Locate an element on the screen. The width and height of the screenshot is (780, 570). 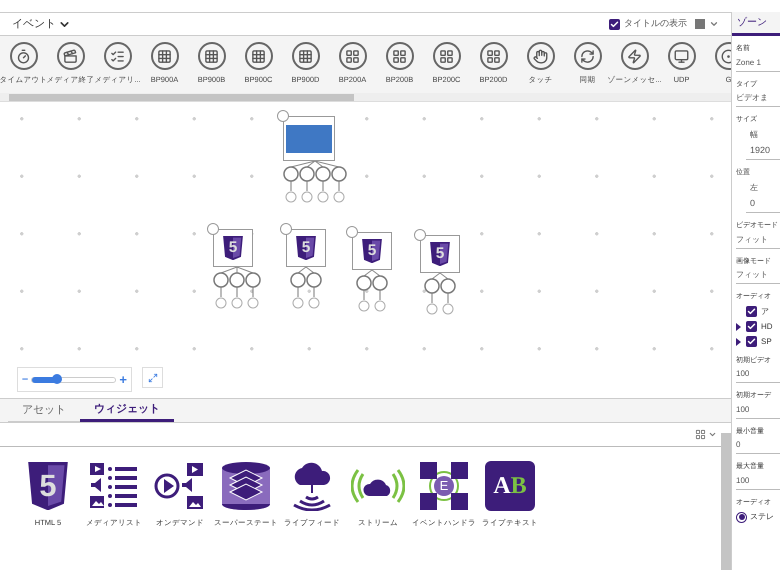
tab: アセット is located at coordinates (44, 410).